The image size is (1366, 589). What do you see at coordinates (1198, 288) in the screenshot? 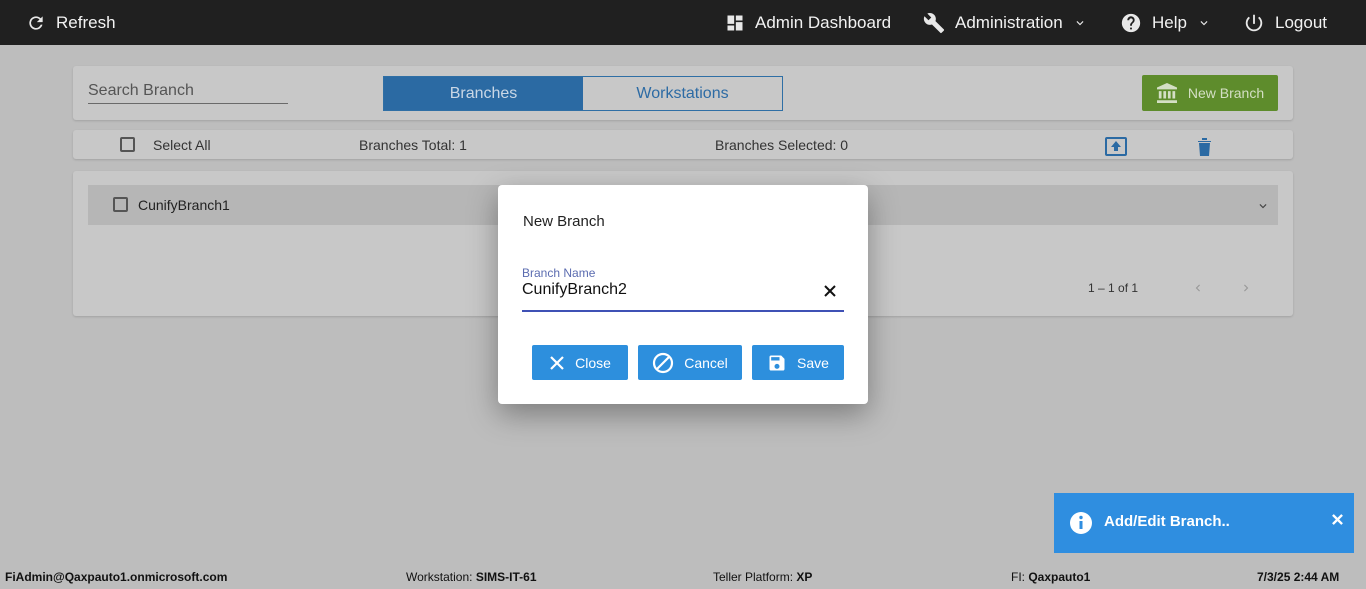
I see `chevron-left-icon` at bounding box center [1198, 288].